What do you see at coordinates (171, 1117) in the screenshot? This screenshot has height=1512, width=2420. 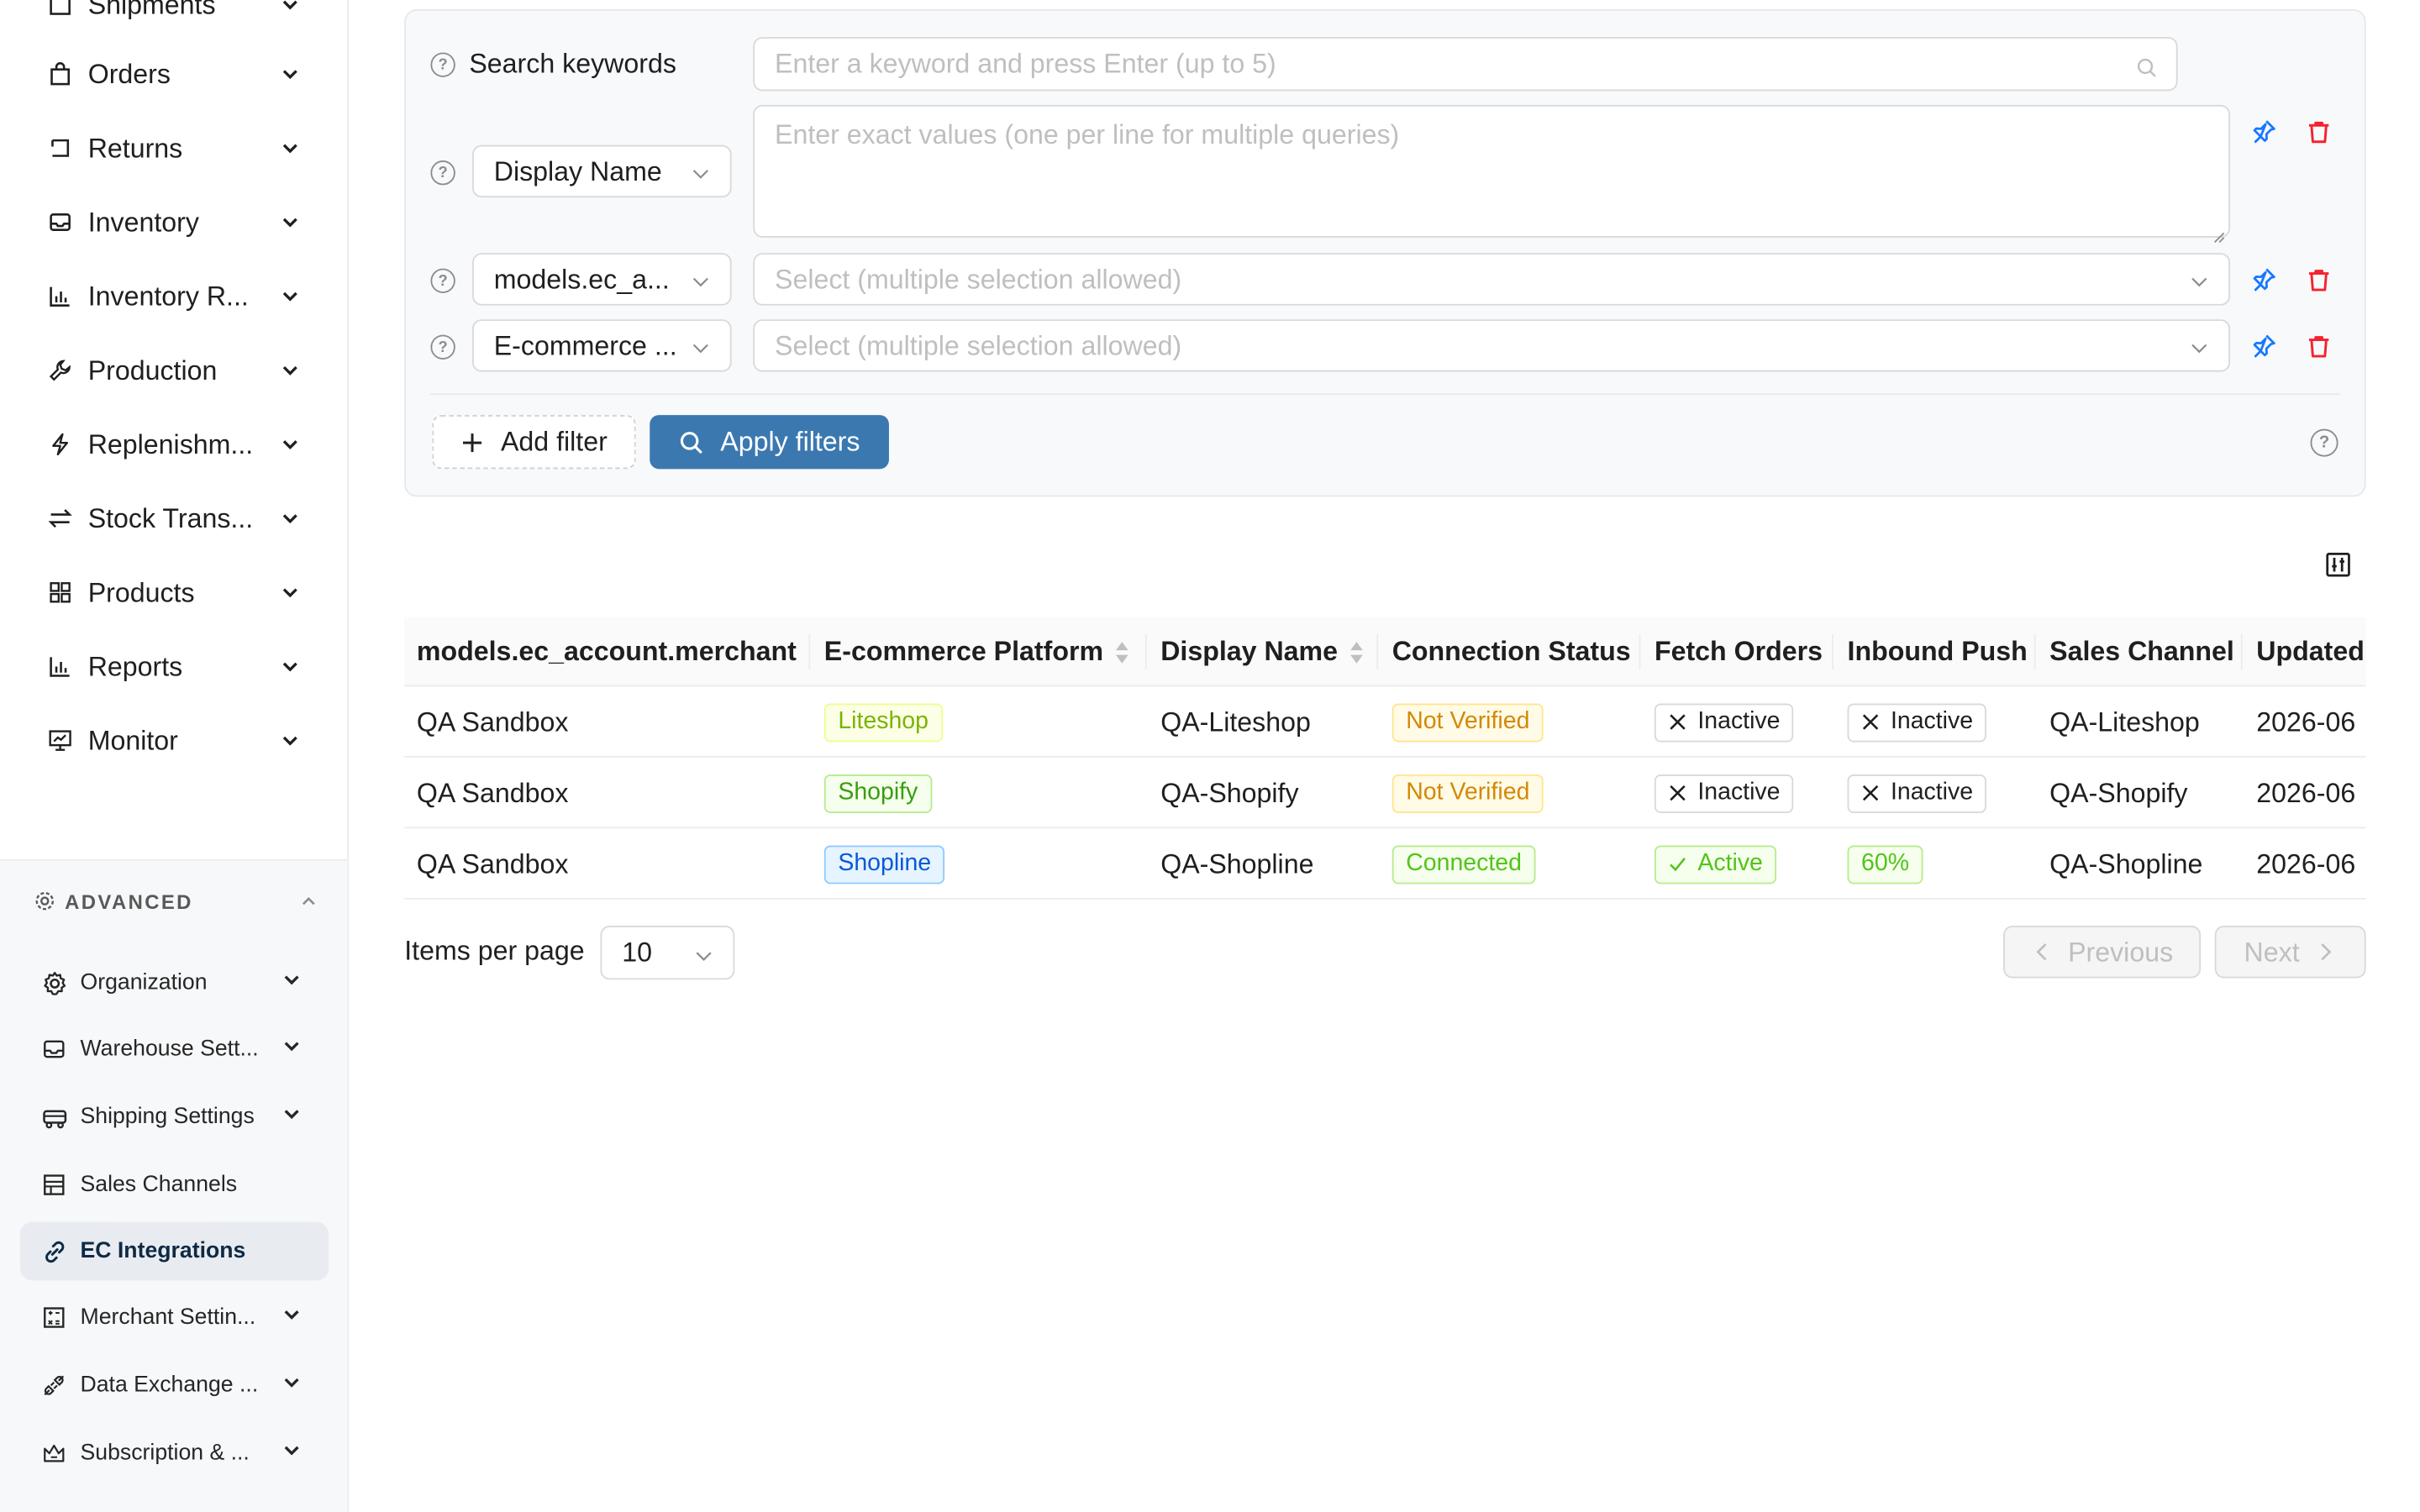 I see `sidebar-item-shipping-settings: Shipping Settings` at bounding box center [171, 1117].